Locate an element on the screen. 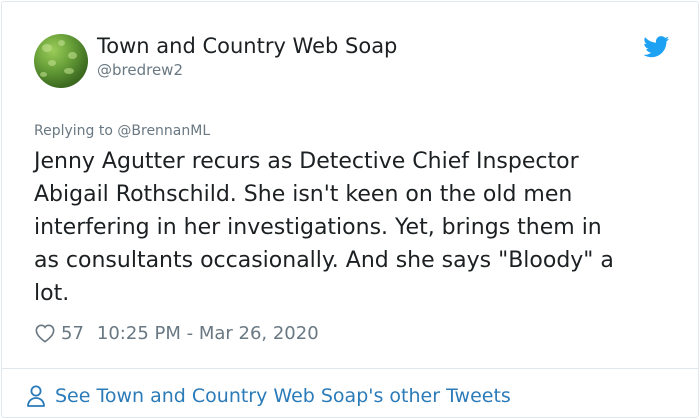 The image size is (700, 419). tweet-meta: 57 10:25 PM - Mar 26, 2020 is located at coordinates (176, 333).